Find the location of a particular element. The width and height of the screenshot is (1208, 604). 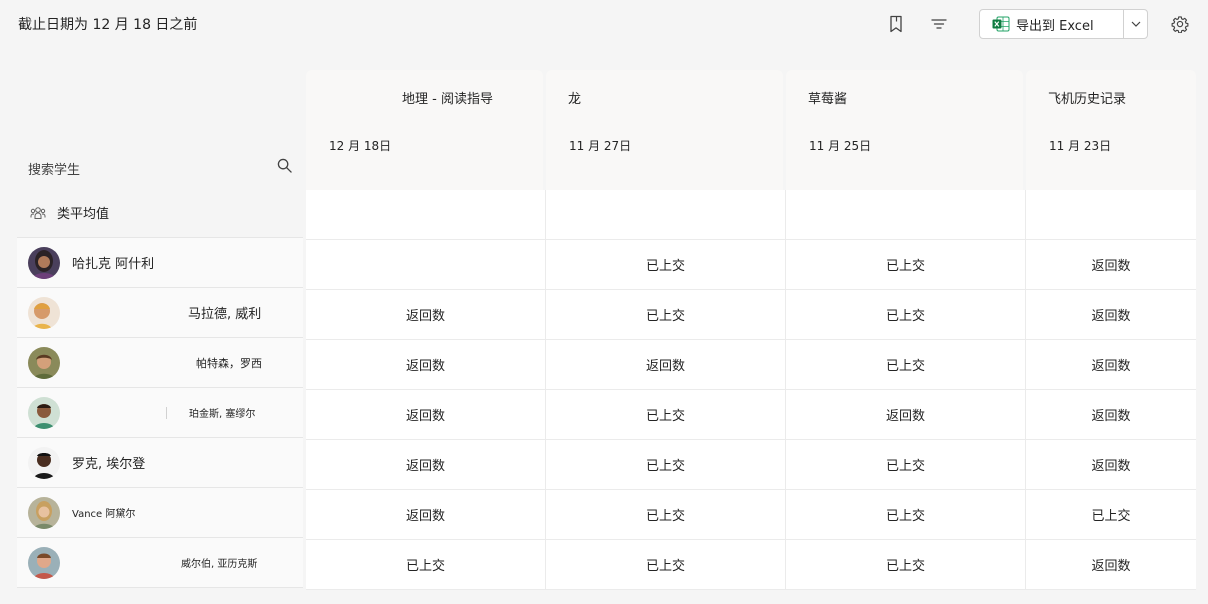

student-row: Vance 阿黛尔 is located at coordinates (160, 513).